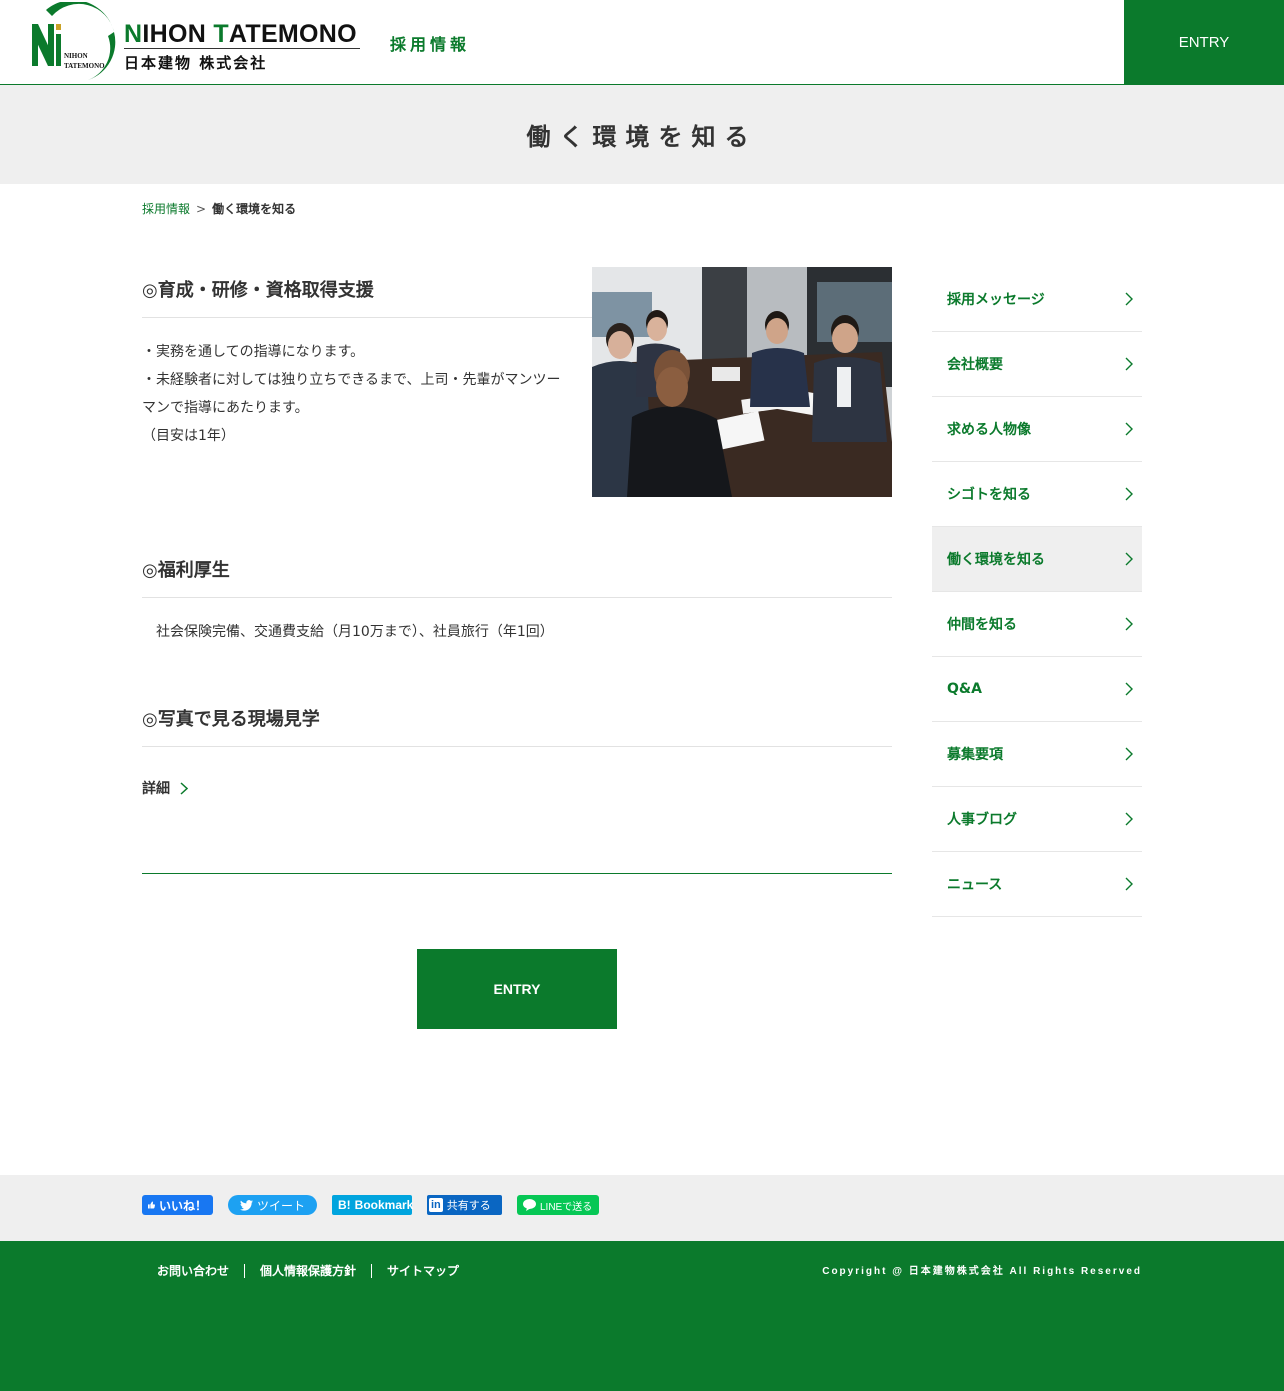  I want to click on logo-mark-icon: NIHON TATEMONO, so click(74, 41).